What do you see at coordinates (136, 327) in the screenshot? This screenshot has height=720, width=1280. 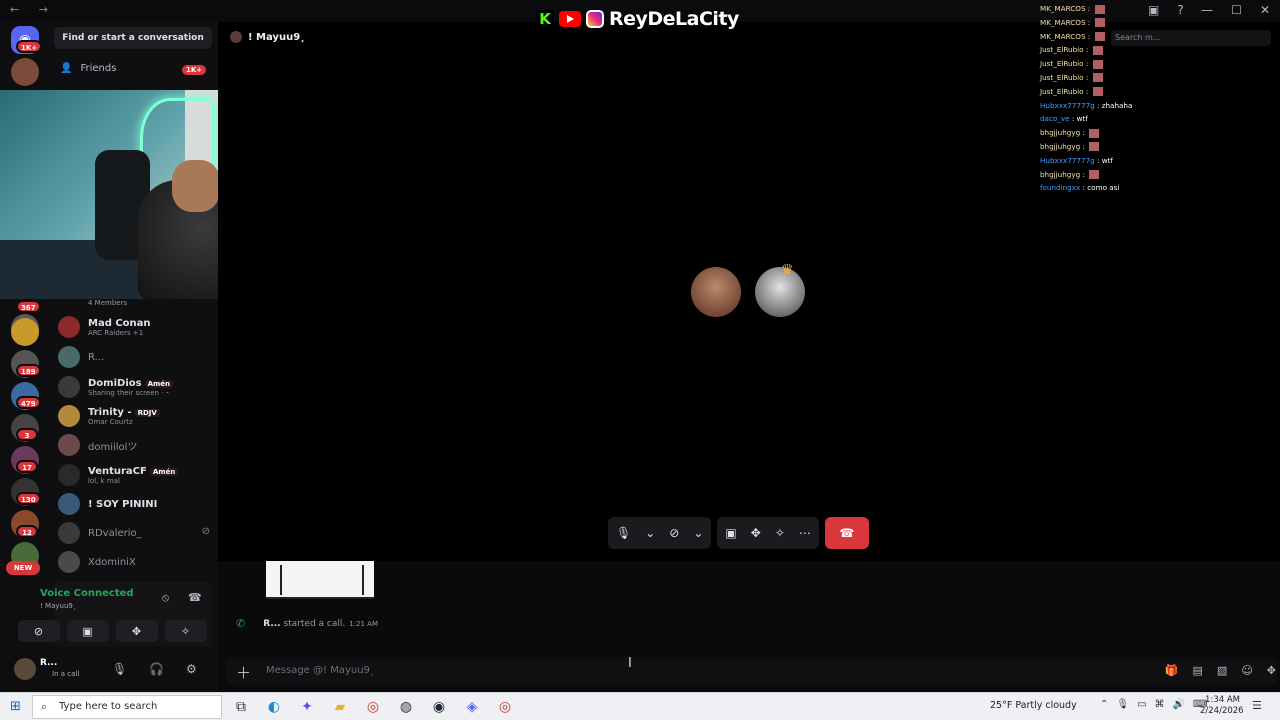 I see `dm-item: Mad Conan ARC Raiders +1` at bounding box center [136, 327].